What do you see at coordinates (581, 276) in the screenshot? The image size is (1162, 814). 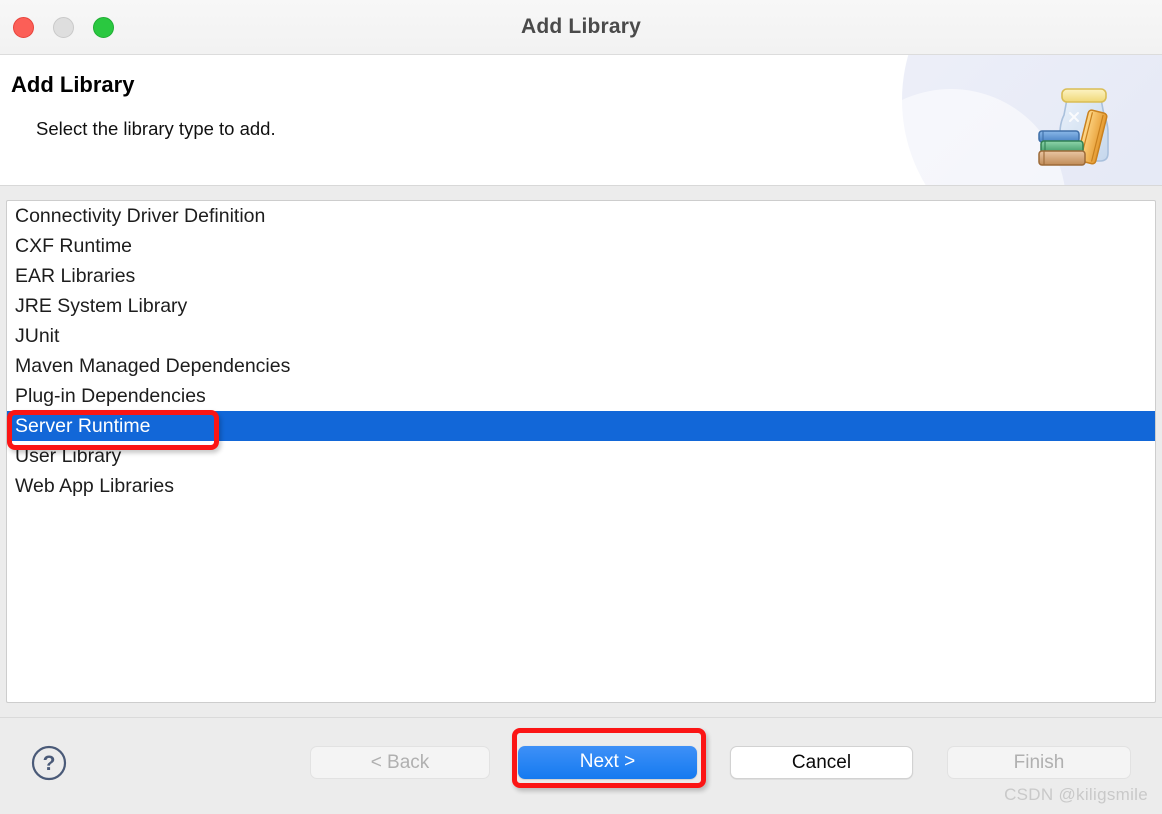 I see `list-item: EAR Libraries` at bounding box center [581, 276].